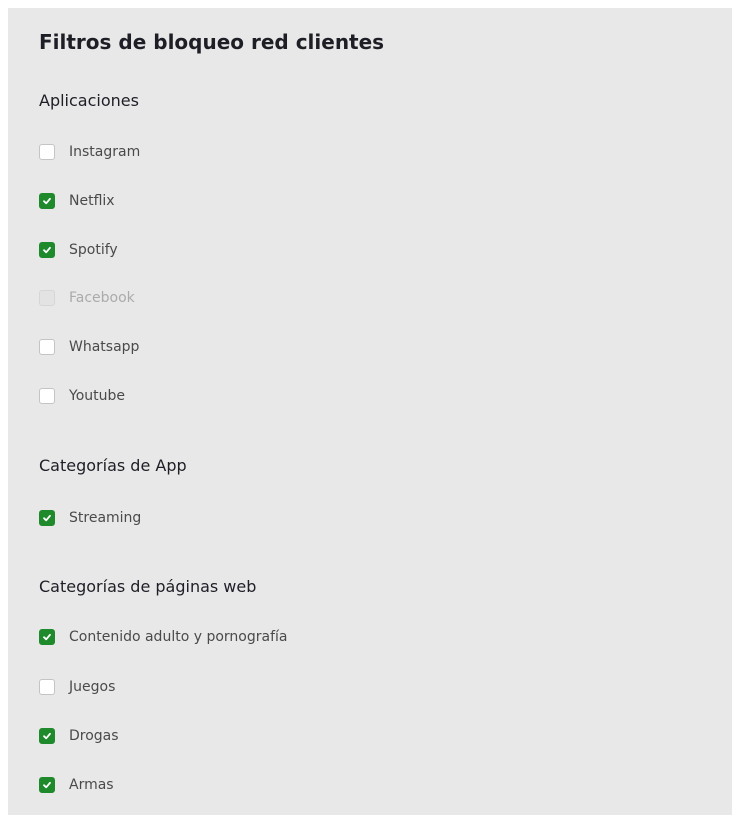  Describe the element at coordinates (212, 42) in the screenshot. I see `panel-title: Filtros de bloqueo red clientes` at that location.